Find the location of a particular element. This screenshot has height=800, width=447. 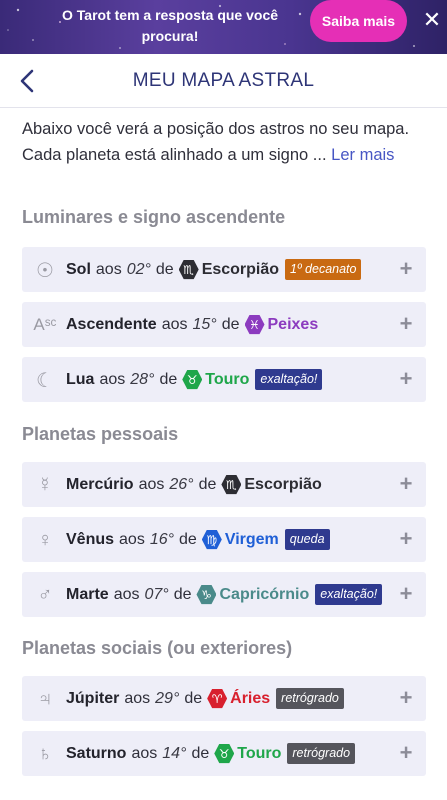

degree-value: 02° is located at coordinates (138, 269).